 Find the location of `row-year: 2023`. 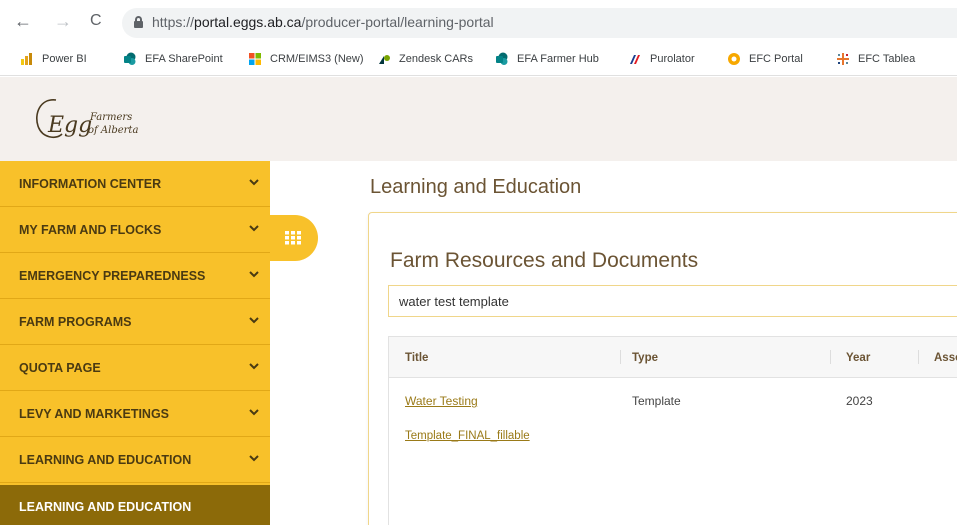

row-year: 2023 is located at coordinates (859, 401).